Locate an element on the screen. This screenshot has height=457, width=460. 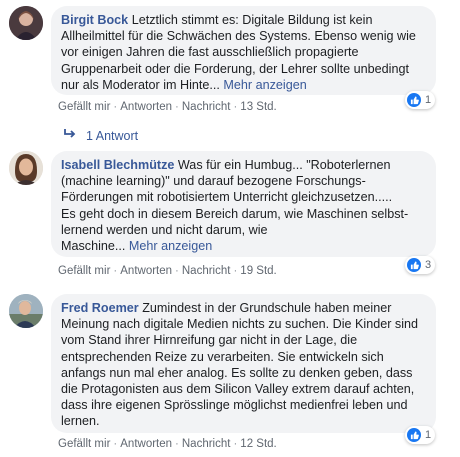
reaction-count: 3 is located at coordinates (420, 265).